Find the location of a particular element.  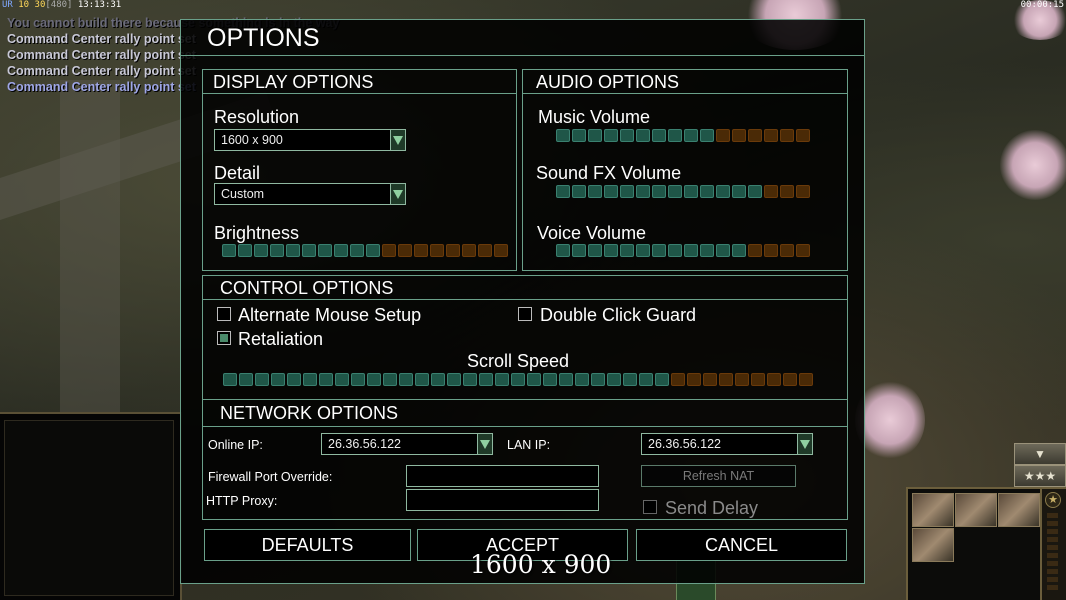

scroll-speed-slider is located at coordinates (518, 380).